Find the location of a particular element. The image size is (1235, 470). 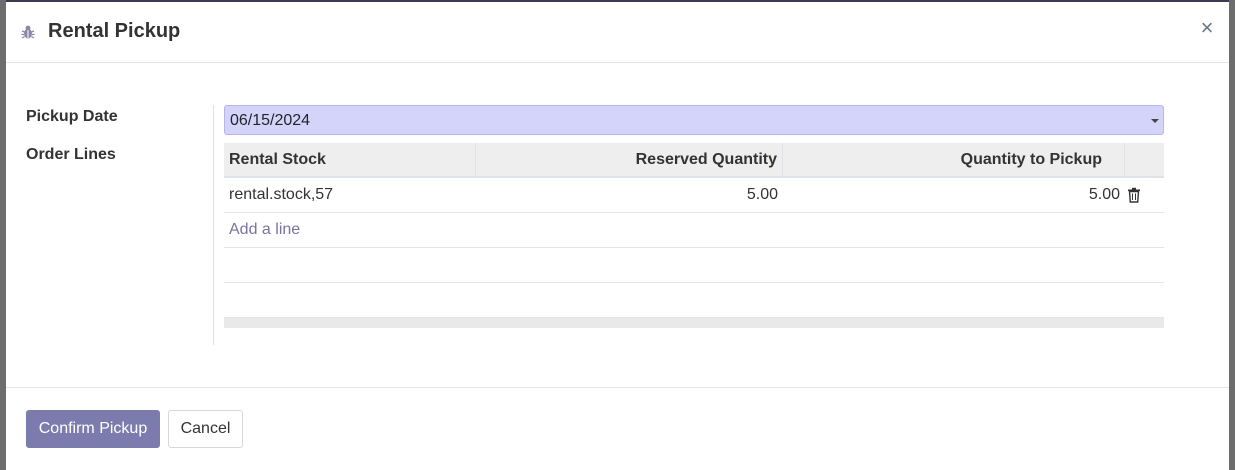

pickup-date-label: Pickup Date is located at coordinates (72, 116).